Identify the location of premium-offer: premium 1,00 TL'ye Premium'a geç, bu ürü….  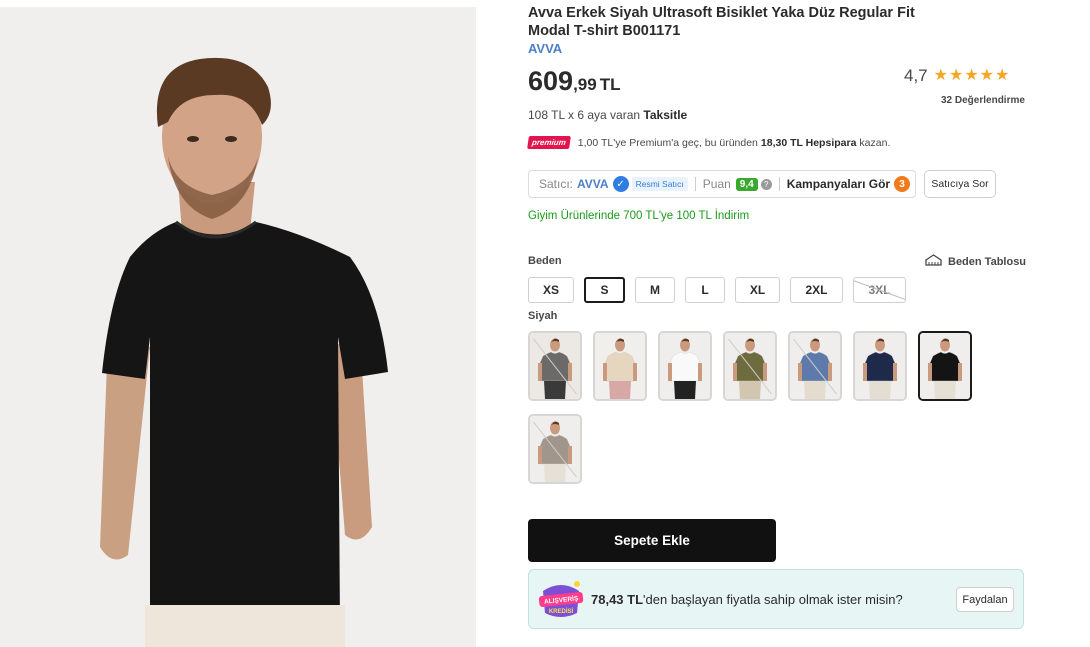
(709, 142).